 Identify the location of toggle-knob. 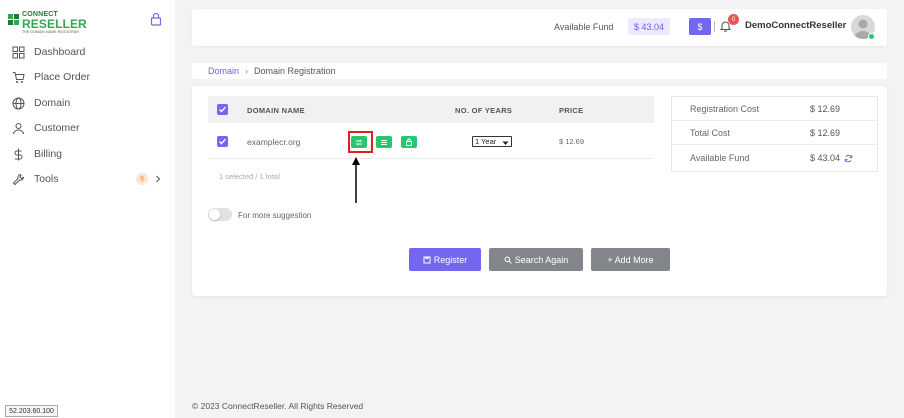
(214, 214).